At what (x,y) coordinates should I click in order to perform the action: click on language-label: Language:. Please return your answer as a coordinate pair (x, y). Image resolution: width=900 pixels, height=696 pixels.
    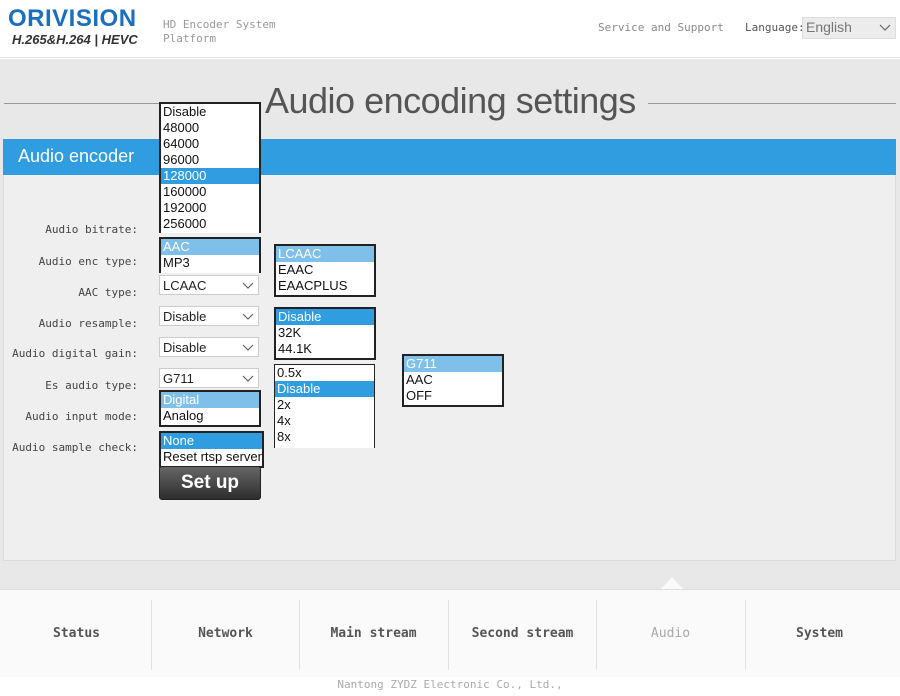
    Looking at the image, I should click on (775, 27).